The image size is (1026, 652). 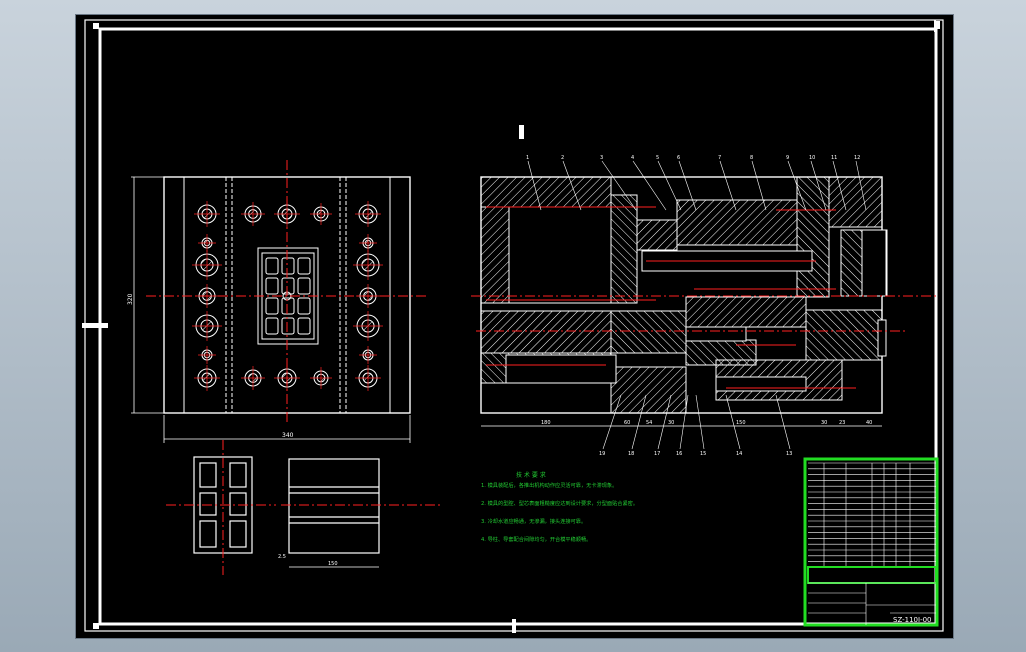 What do you see at coordinates (288, 435) in the screenshot?
I see `plan-width-dim: 340` at bounding box center [288, 435].